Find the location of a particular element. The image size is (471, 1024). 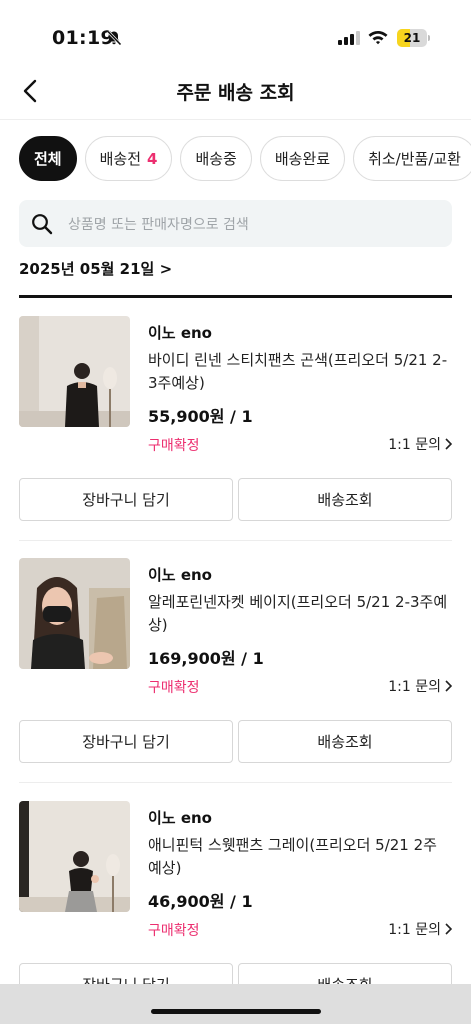

tab-label: 전체 is located at coordinates (48, 159).